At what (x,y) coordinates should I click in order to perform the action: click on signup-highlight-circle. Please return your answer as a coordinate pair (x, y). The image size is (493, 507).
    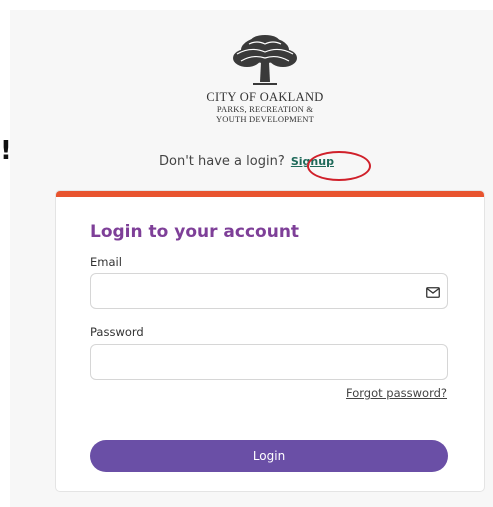
    Looking at the image, I should click on (339, 166).